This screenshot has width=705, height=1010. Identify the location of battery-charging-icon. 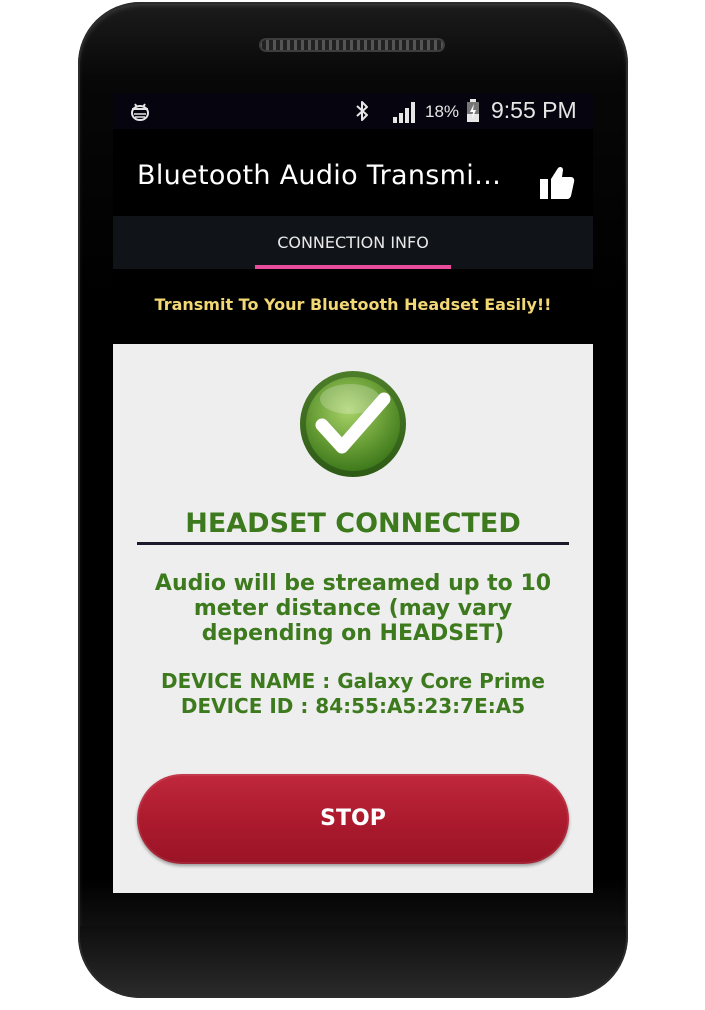
(473, 110).